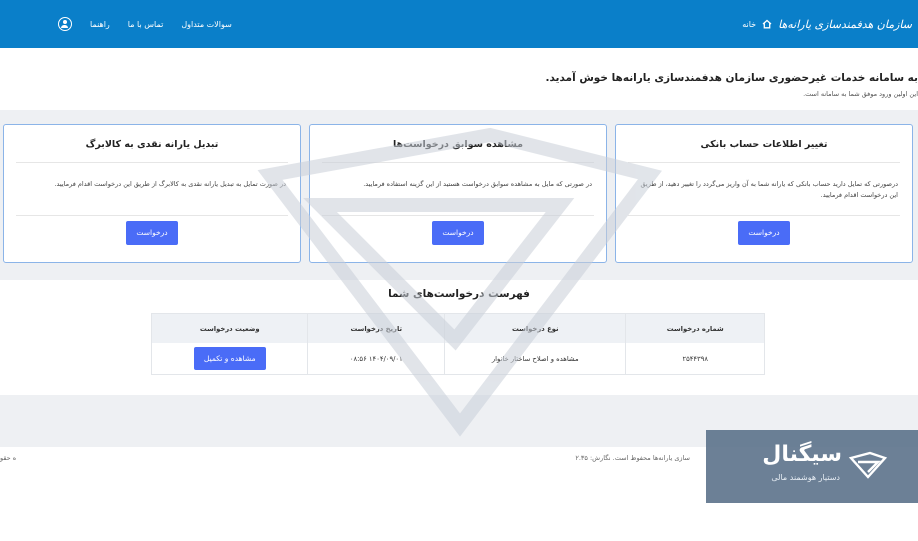 Image resolution: width=918 pixels, height=541 pixels. I want to click on signal-logo-icon, so click(868, 465).